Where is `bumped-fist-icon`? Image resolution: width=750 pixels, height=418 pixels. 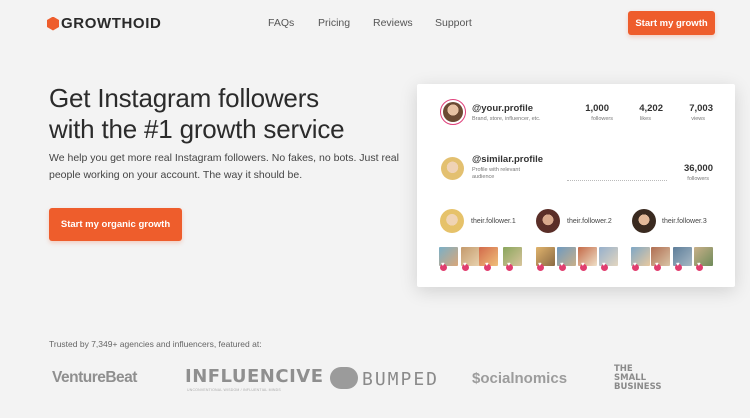 bumped-fist-icon is located at coordinates (344, 378).